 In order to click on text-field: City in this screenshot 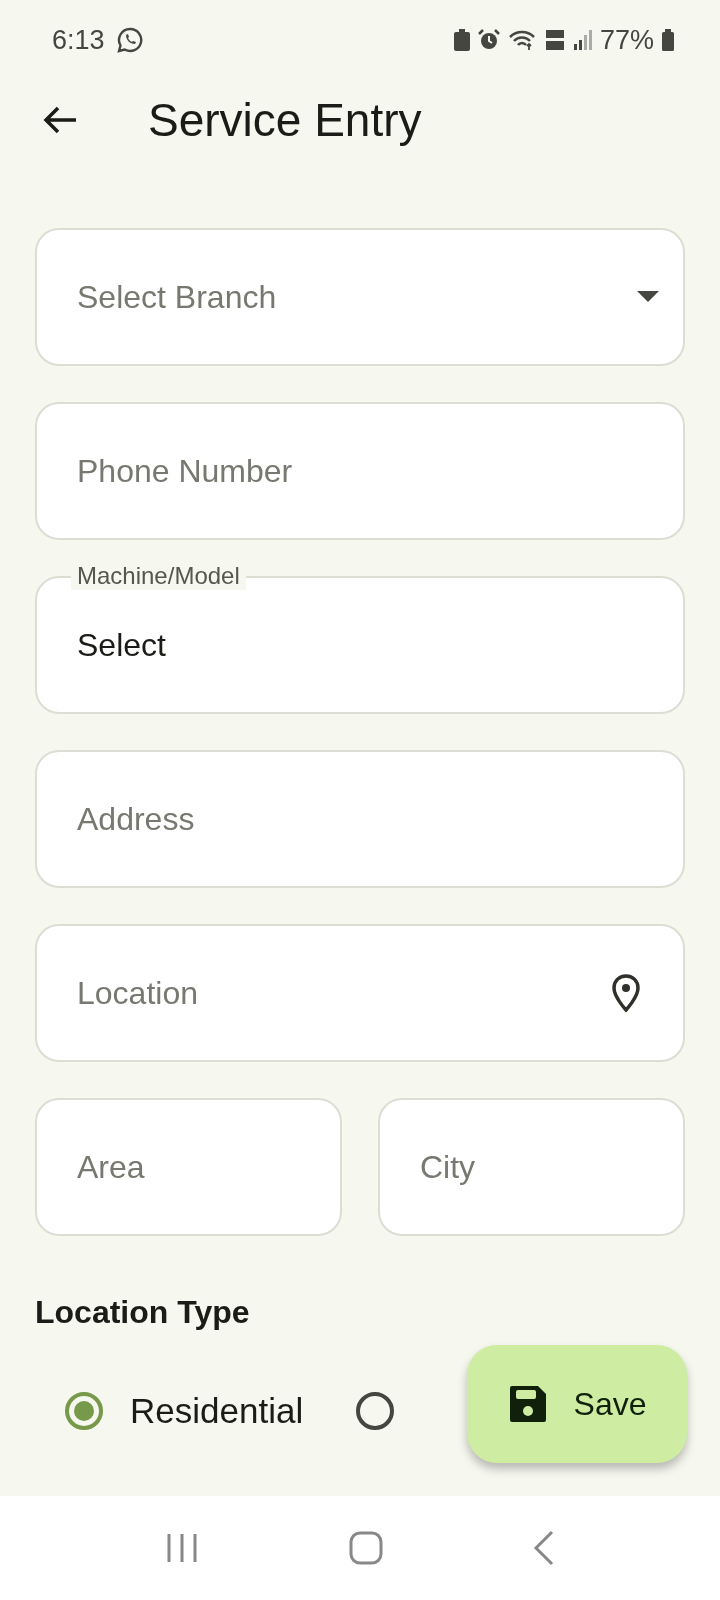, I will do `click(531, 1167)`.